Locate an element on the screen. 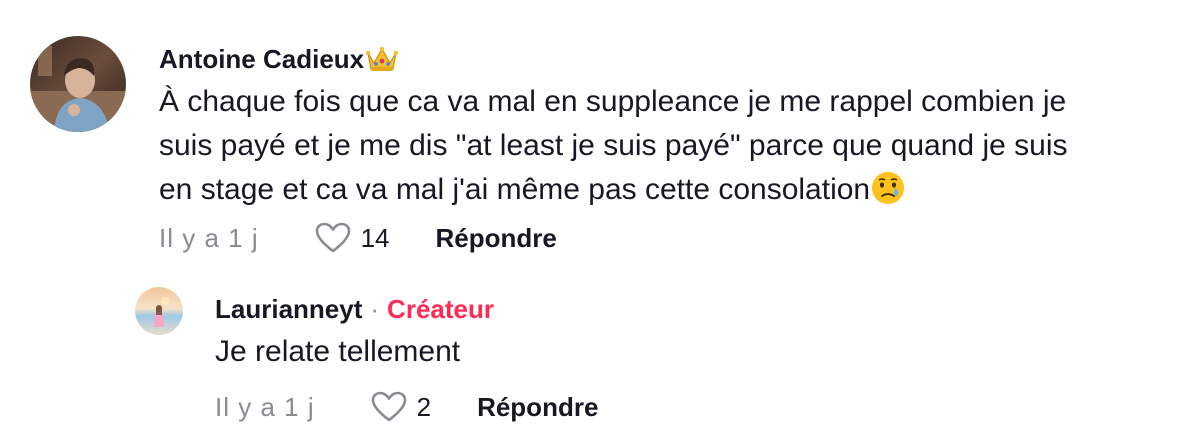 Image resolution: width=1184 pixels, height=444 pixels. reply-button: Répondre is located at coordinates (496, 238).